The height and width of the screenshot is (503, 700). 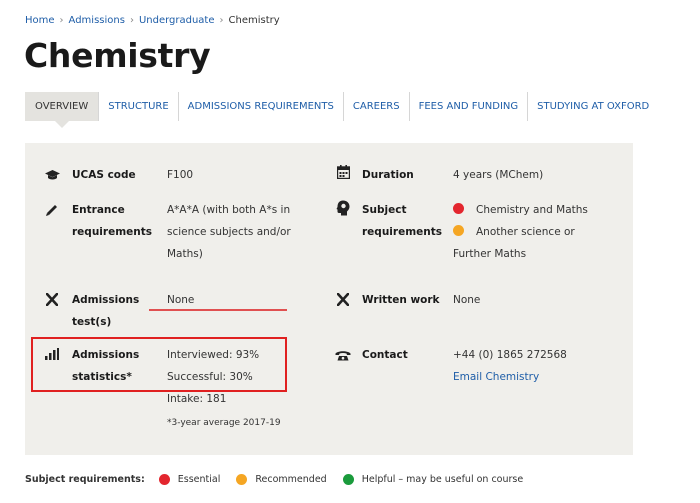 I want to click on tab-careers: CAREERS, so click(x=377, y=106).